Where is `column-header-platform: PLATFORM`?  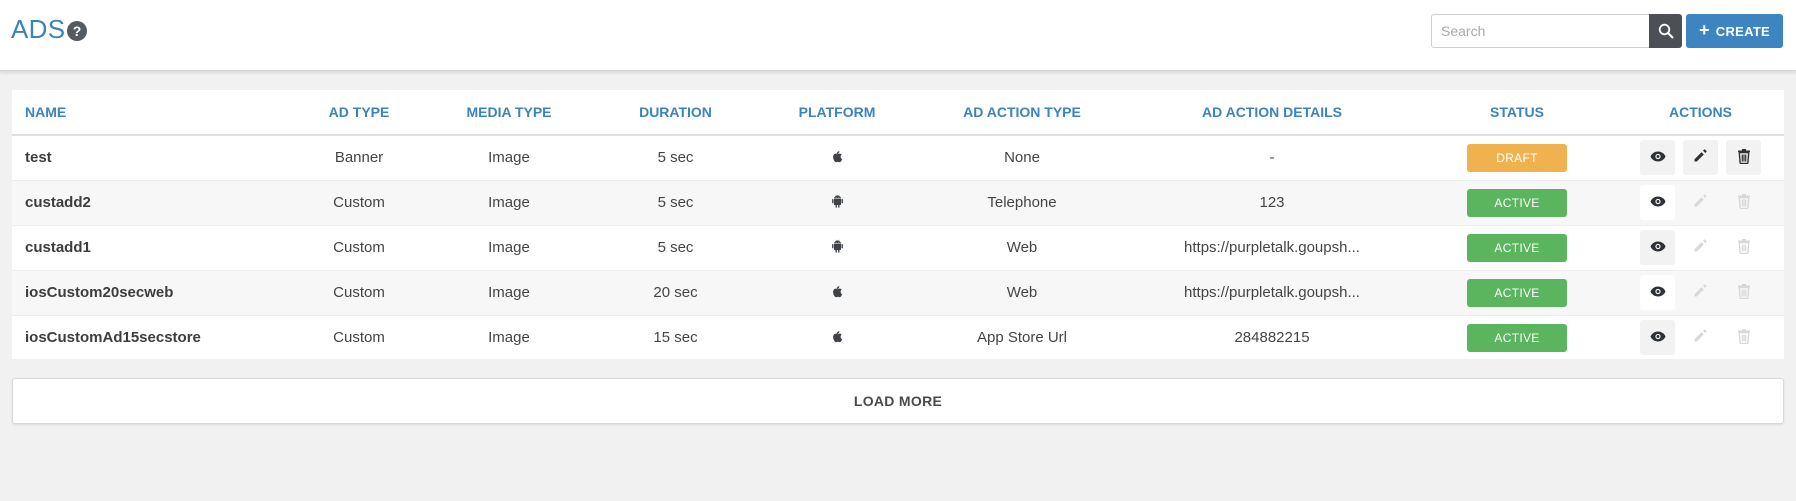
column-header-platform: PLATFORM is located at coordinates (837, 113).